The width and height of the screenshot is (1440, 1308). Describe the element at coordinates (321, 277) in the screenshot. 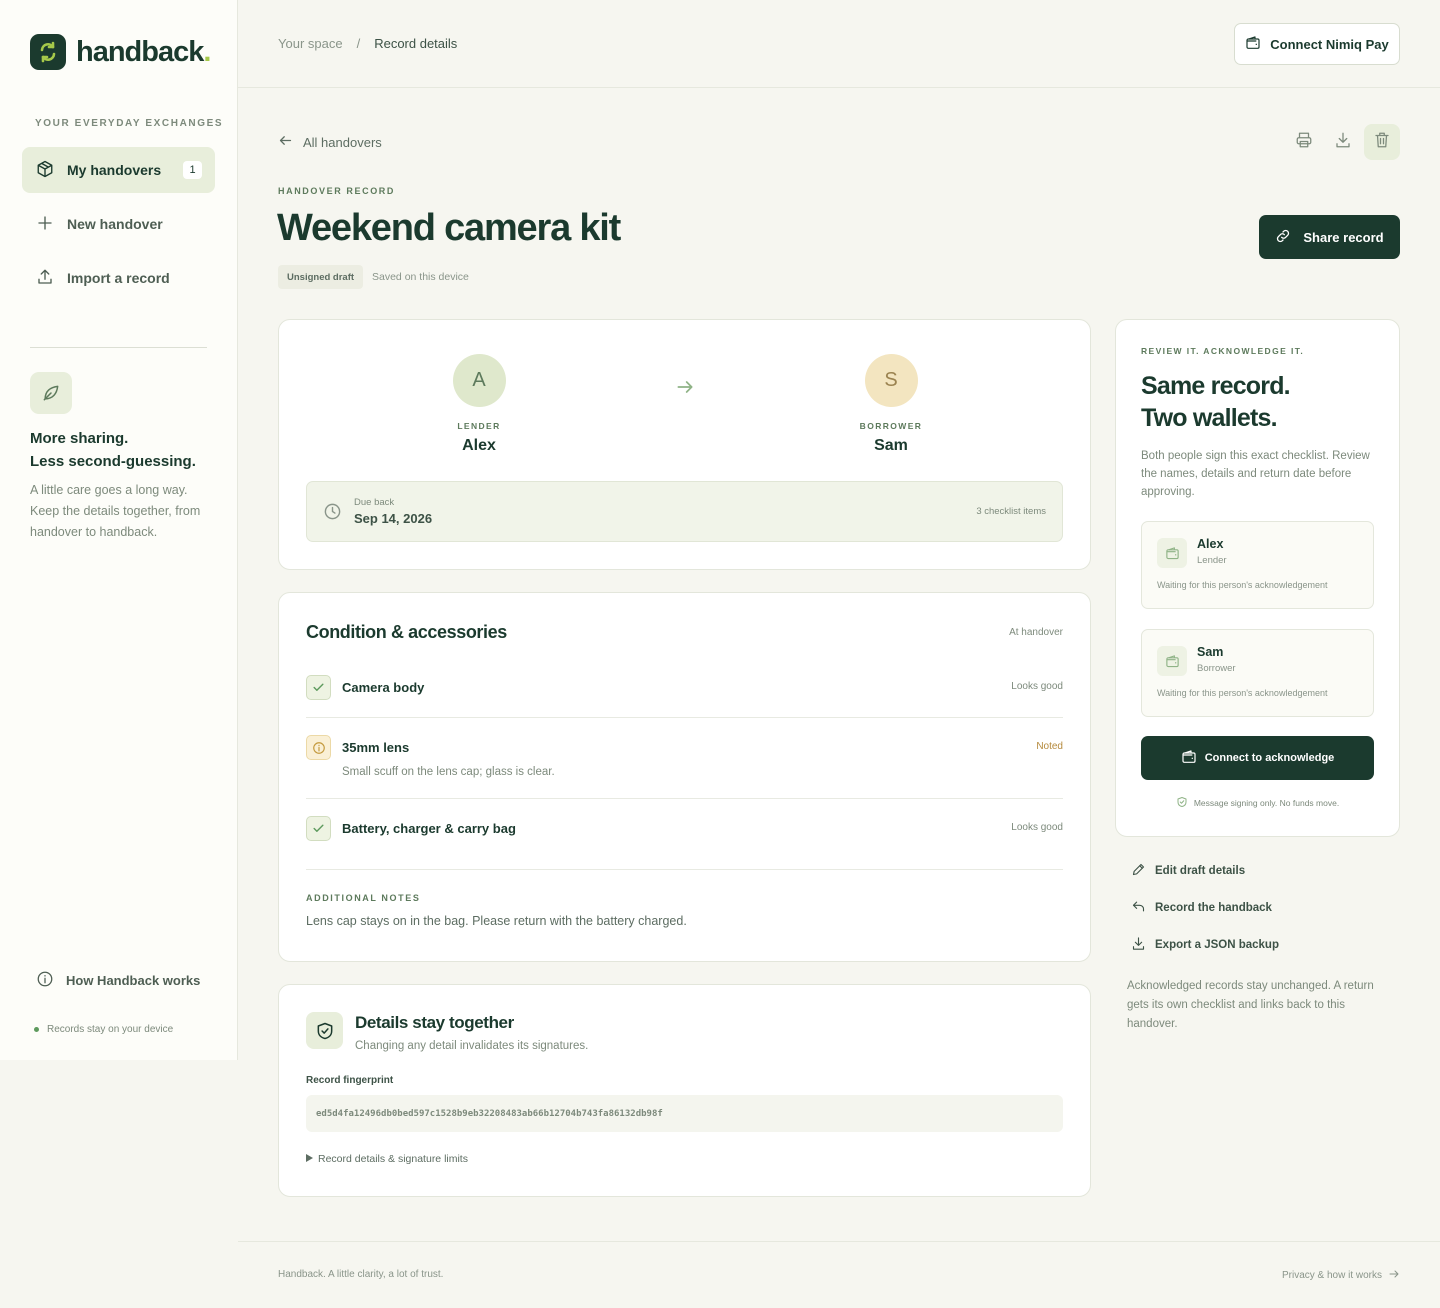

I see `status-badge: Unsigned draft` at that location.